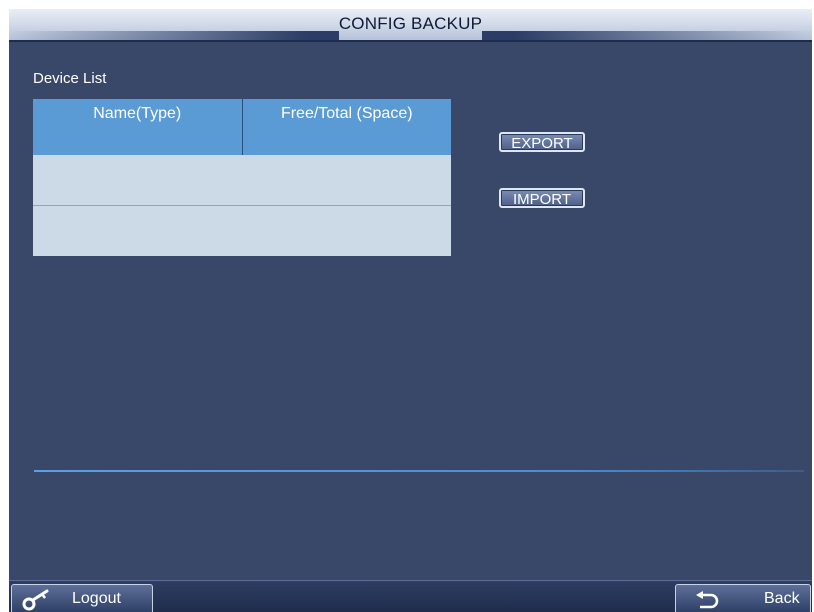  Describe the element at coordinates (743, 598) in the screenshot. I see `back-button: Back` at that location.